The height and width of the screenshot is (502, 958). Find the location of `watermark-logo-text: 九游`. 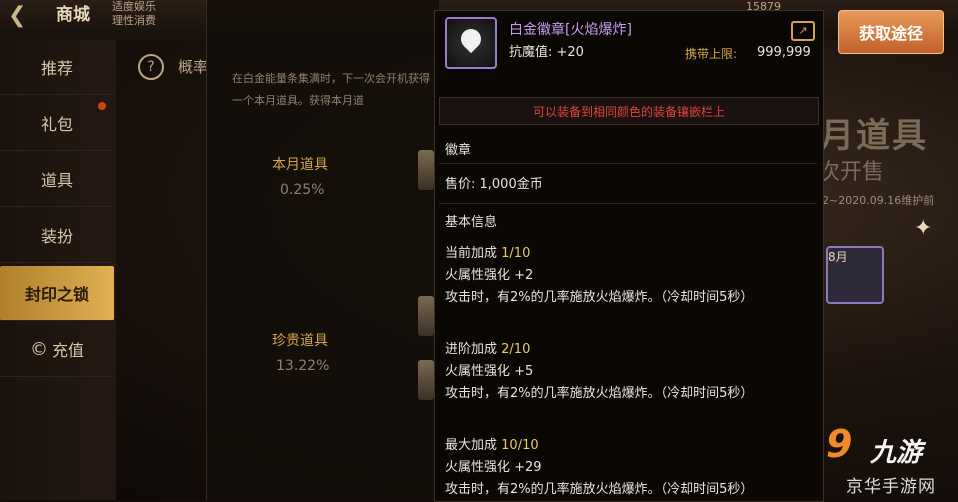

watermark-logo-text: 九游 is located at coordinates (896, 453).